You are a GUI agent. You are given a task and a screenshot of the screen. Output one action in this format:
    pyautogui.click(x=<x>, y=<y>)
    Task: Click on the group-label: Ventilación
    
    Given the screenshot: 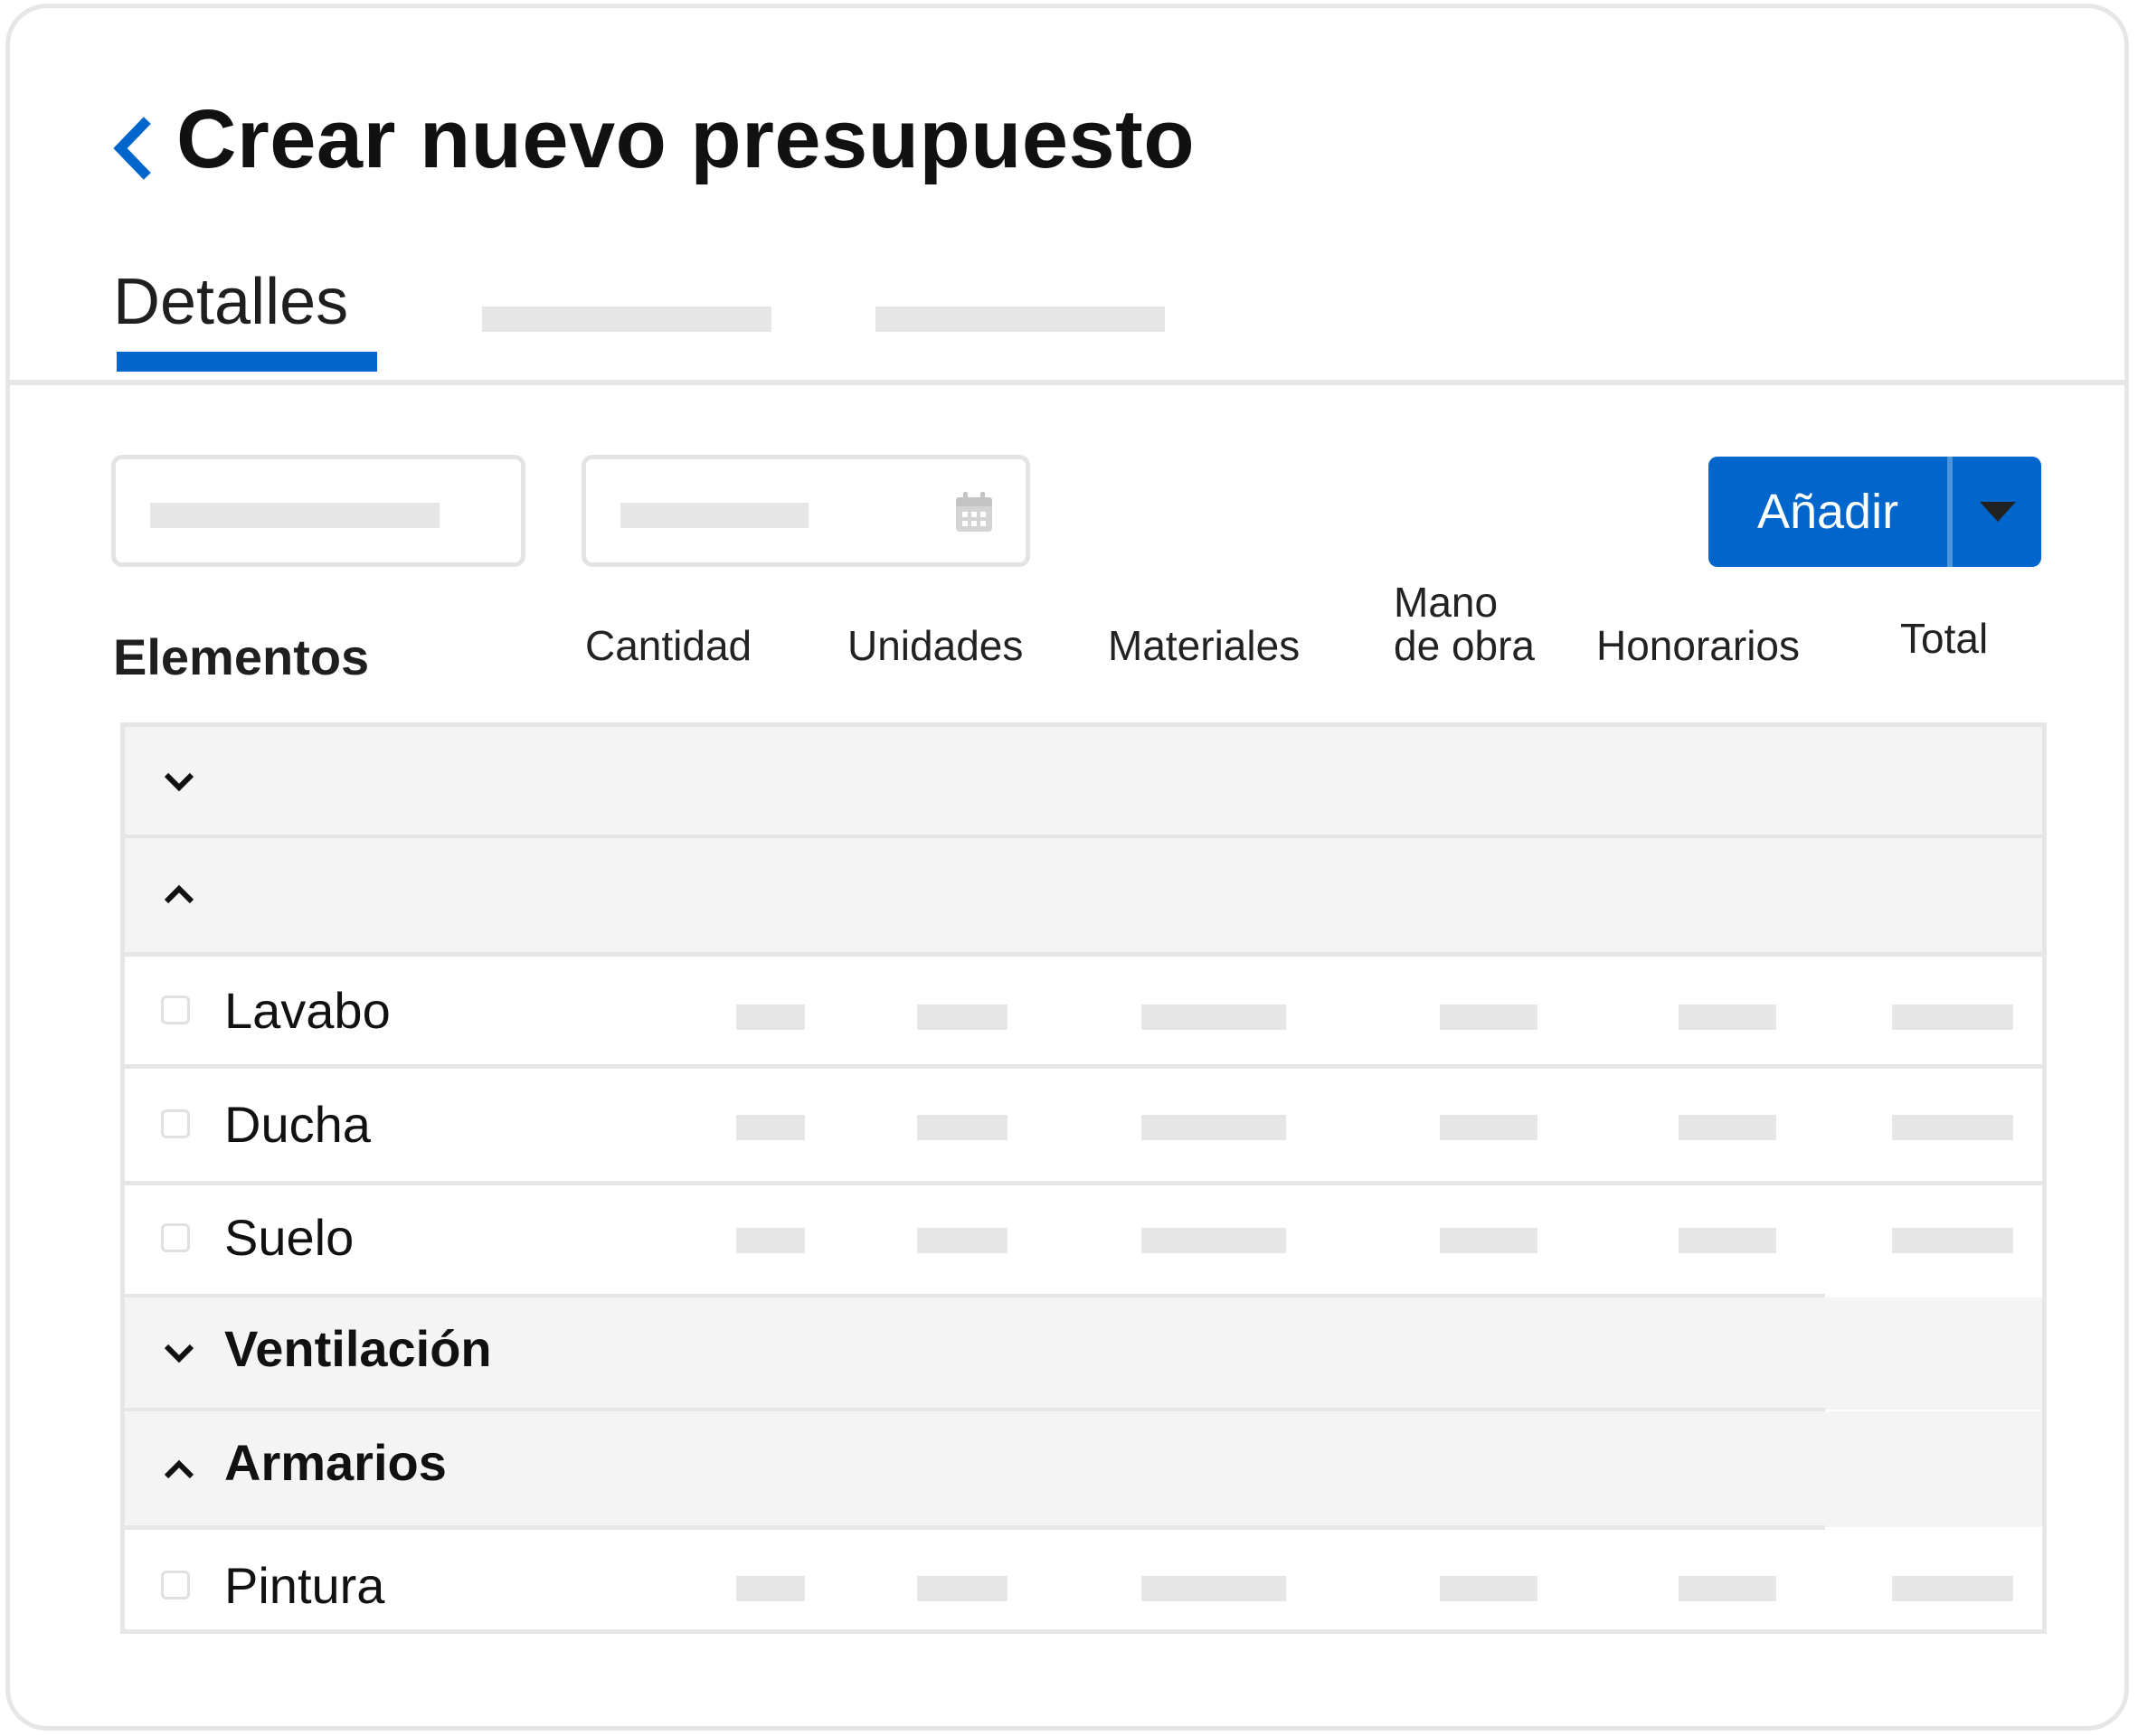 What is the action you would take?
    pyautogui.click(x=358, y=1349)
    